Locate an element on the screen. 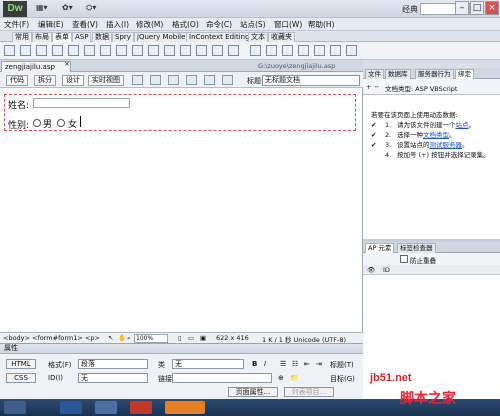 The width and height of the screenshot is (500, 416). word-taskbar-icon is located at coordinates (71, 407).